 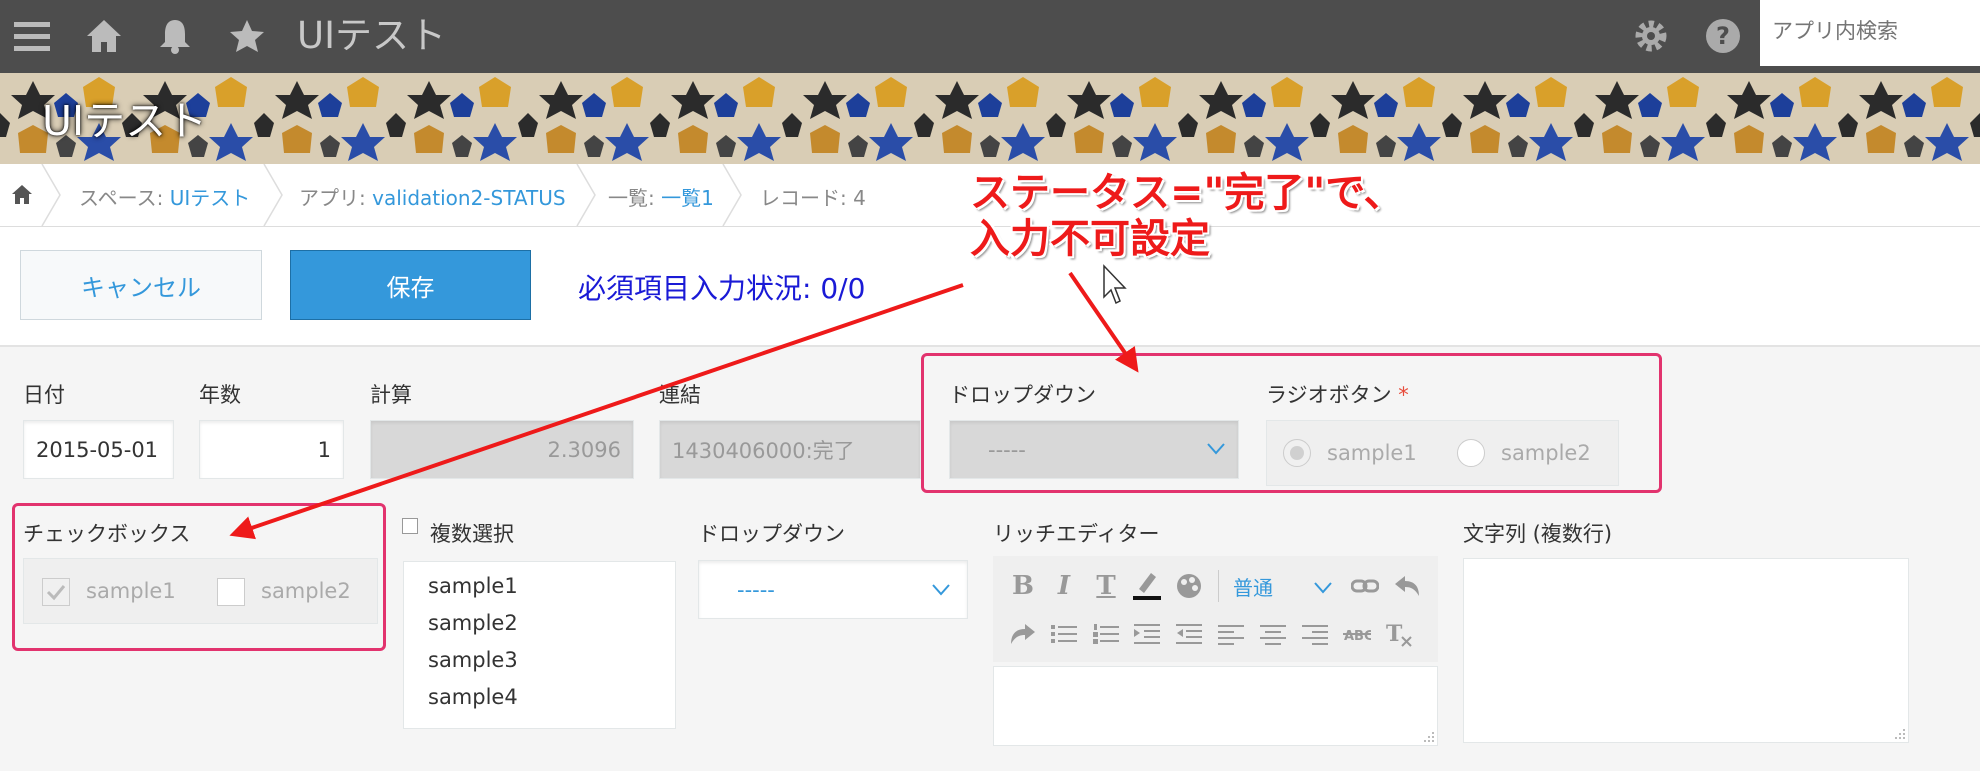 What do you see at coordinates (1090, 239) in the screenshot?
I see `annotation-line-2: 入力不可設定` at bounding box center [1090, 239].